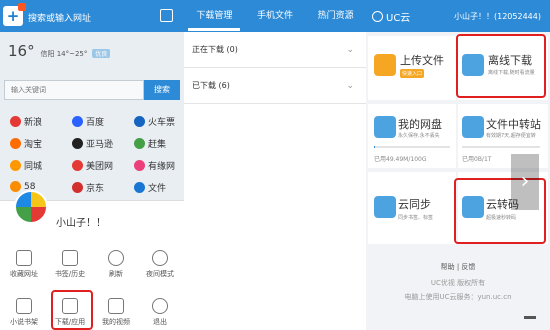 This screenshot has height=330, width=550. I want to click on book-icon, so click(24, 306).